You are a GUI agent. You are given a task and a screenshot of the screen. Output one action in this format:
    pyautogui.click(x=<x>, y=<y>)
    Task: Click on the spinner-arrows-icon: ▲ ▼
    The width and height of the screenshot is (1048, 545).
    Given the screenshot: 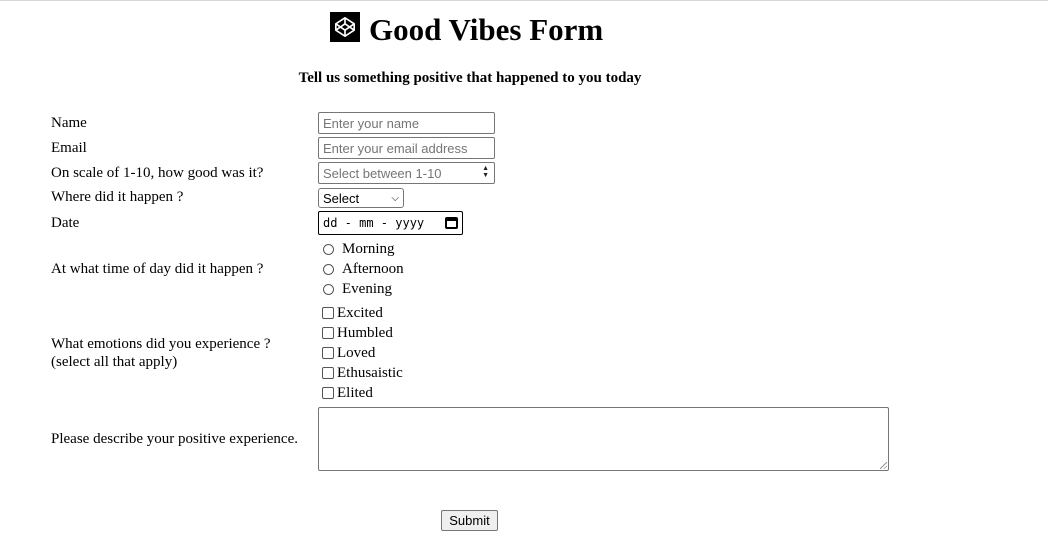 What is the action you would take?
    pyautogui.click(x=485, y=172)
    